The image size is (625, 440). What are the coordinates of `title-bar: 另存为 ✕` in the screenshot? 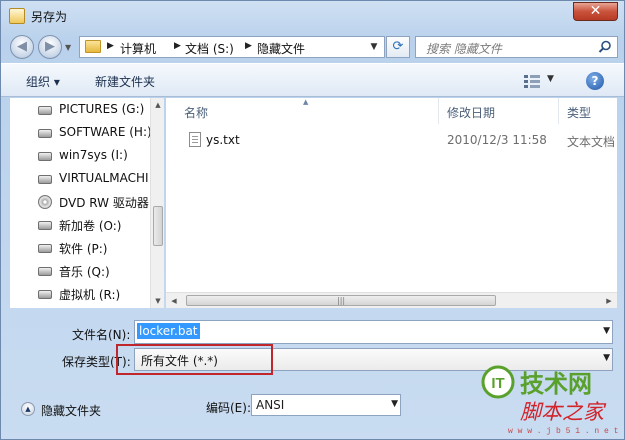 It's located at (312, 16).